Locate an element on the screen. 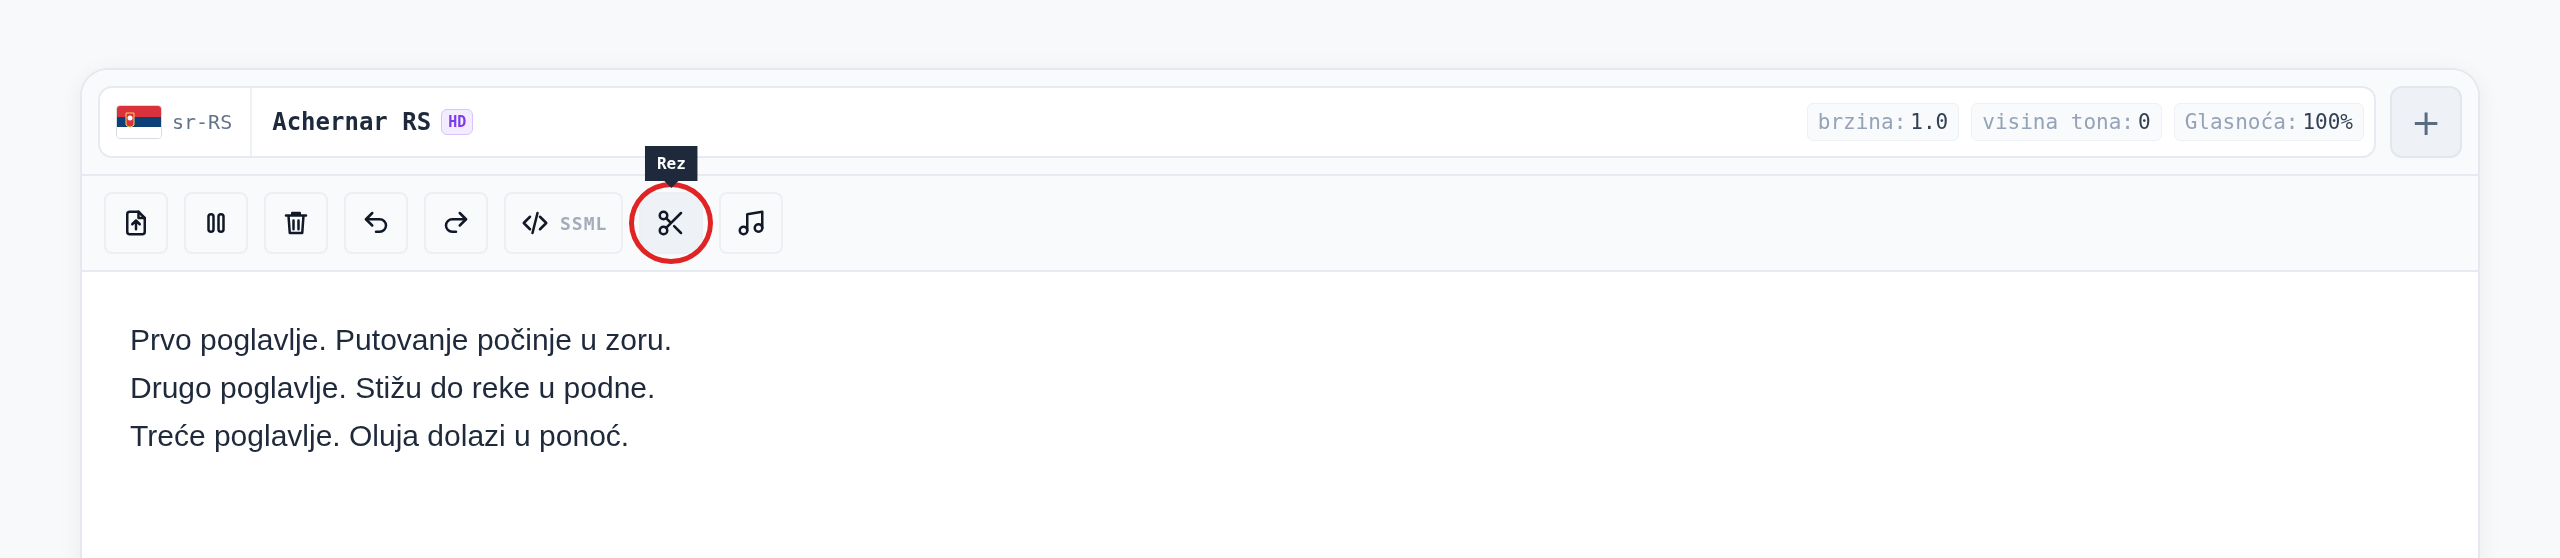 The width and height of the screenshot is (2560, 558). text-line: Prvo poglavlje. Putovanje počinje u zoru. is located at coordinates (401, 340).